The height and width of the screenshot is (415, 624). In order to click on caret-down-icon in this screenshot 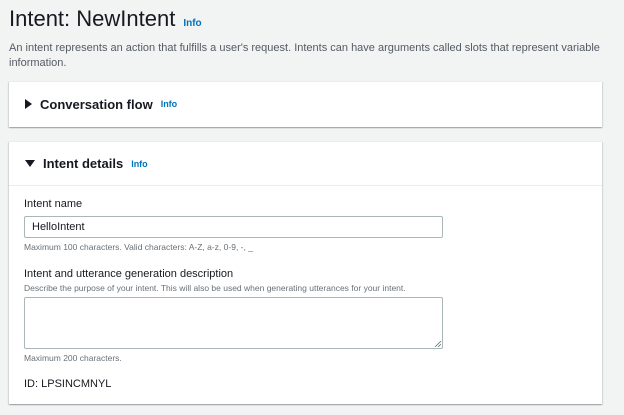, I will do `click(30, 163)`.